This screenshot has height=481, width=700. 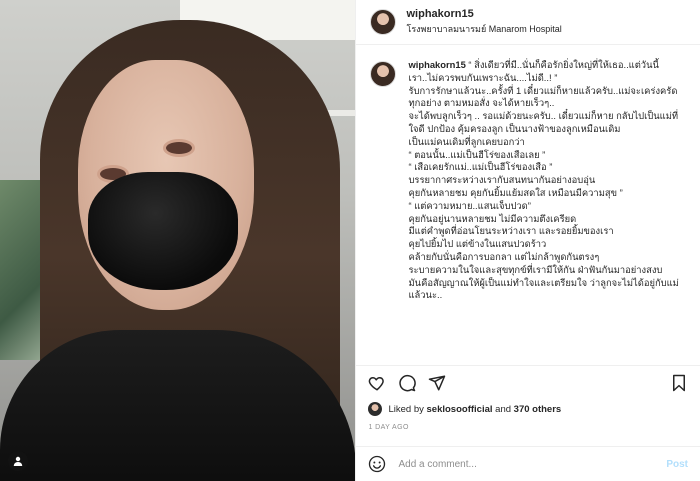 What do you see at coordinates (677, 464) in the screenshot?
I see `post-comment-button: Post` at bounding box center [677, 464].